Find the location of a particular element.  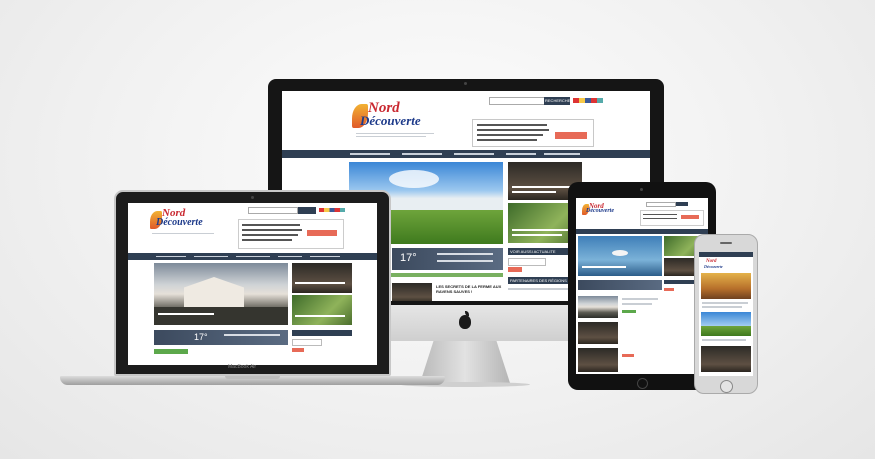

phone-speaker-icon is located at coordinates (726, 243).